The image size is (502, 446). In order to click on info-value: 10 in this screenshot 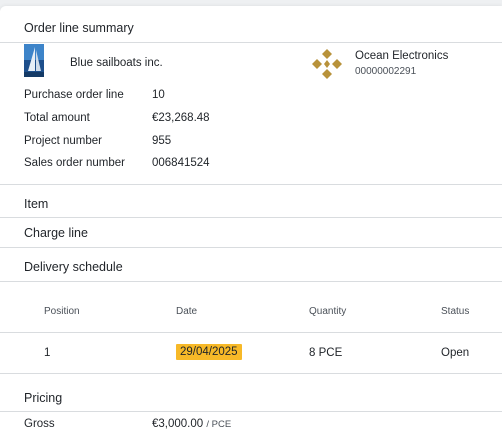, I will do `click(158, 95)`.